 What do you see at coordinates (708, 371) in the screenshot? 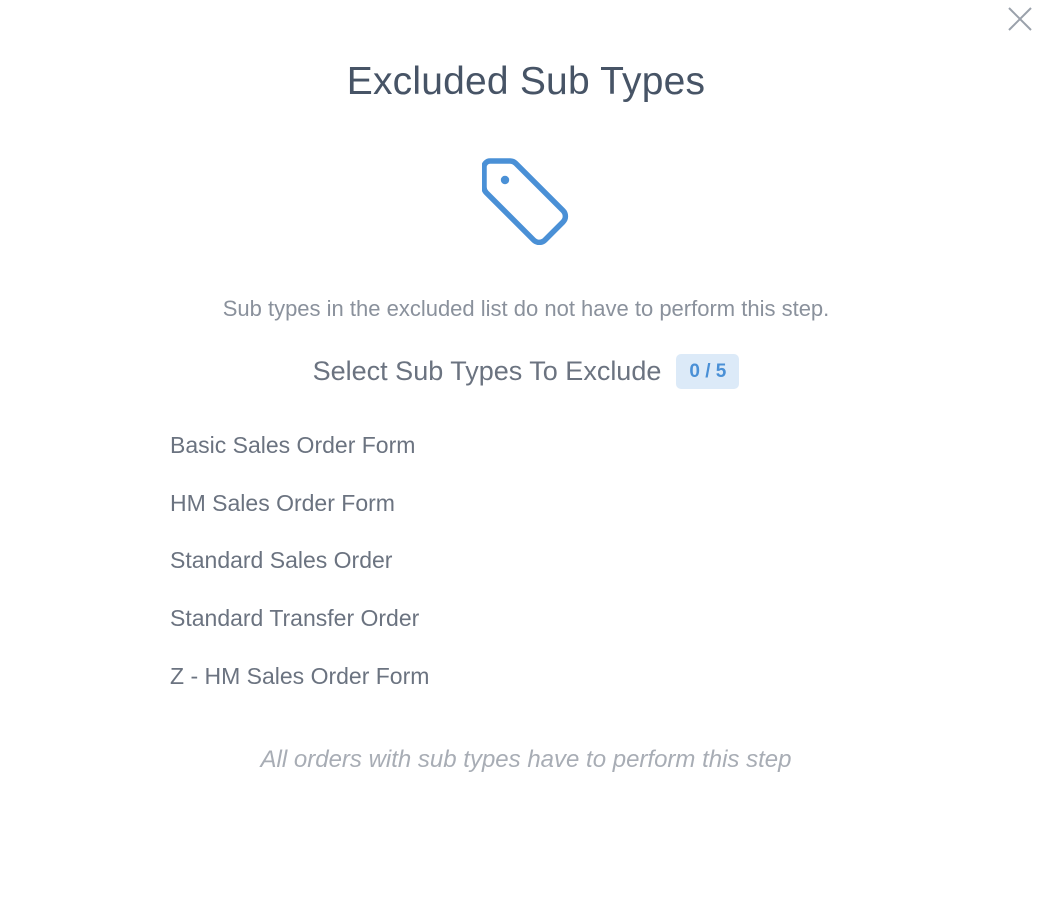
I see `count-badge: 0 / 5` at bounding box center [708, 371].